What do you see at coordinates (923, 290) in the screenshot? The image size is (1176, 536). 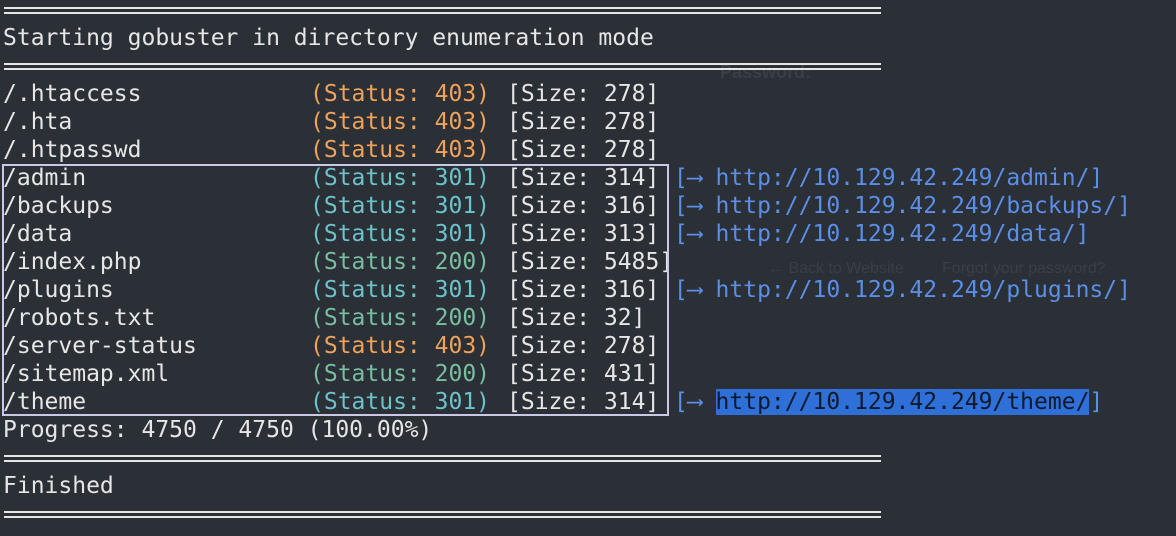 I see `redirect-url: http://10.129.42.249/plugins/]` at bounding box center [923, 290].